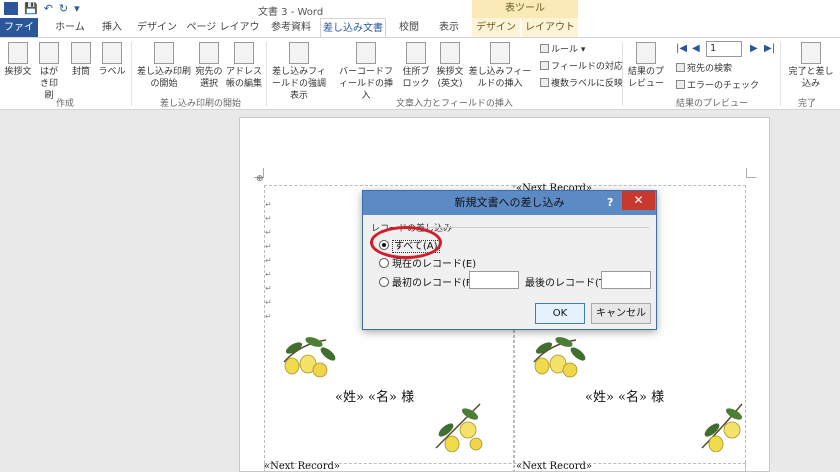 The height and width of the screenshot is (472, 840). What do you see at coordinates (621, 313) in the screenshot?
I see `cancel-button: キャンセル` at bounding box center [621, 313].